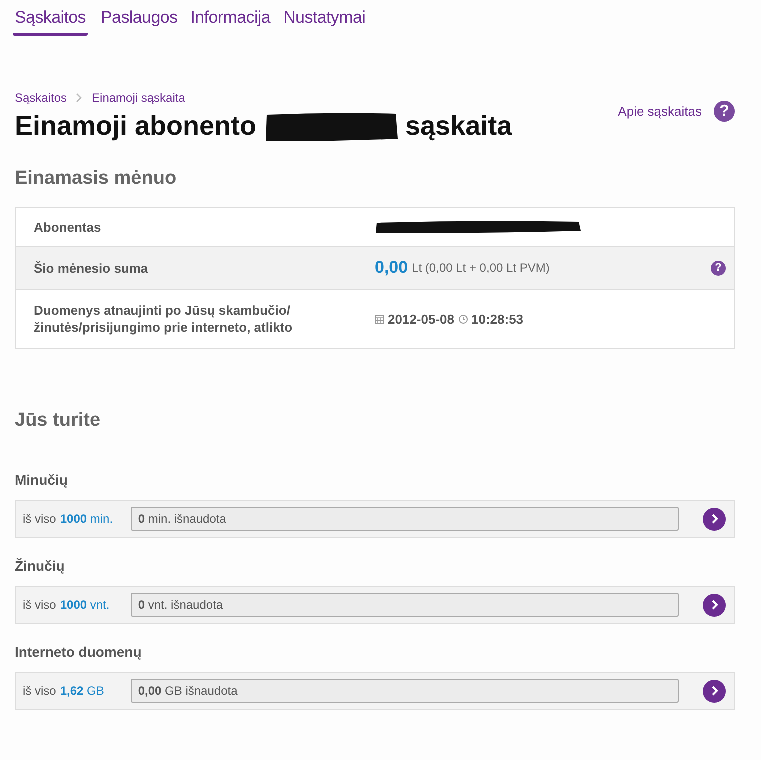 The width and height of the screenshot is (761, 760). What do you see at coordinates (68, 227) in the screenshot?
I see `row-label: Abonentas` at bounding box center [68, 227].